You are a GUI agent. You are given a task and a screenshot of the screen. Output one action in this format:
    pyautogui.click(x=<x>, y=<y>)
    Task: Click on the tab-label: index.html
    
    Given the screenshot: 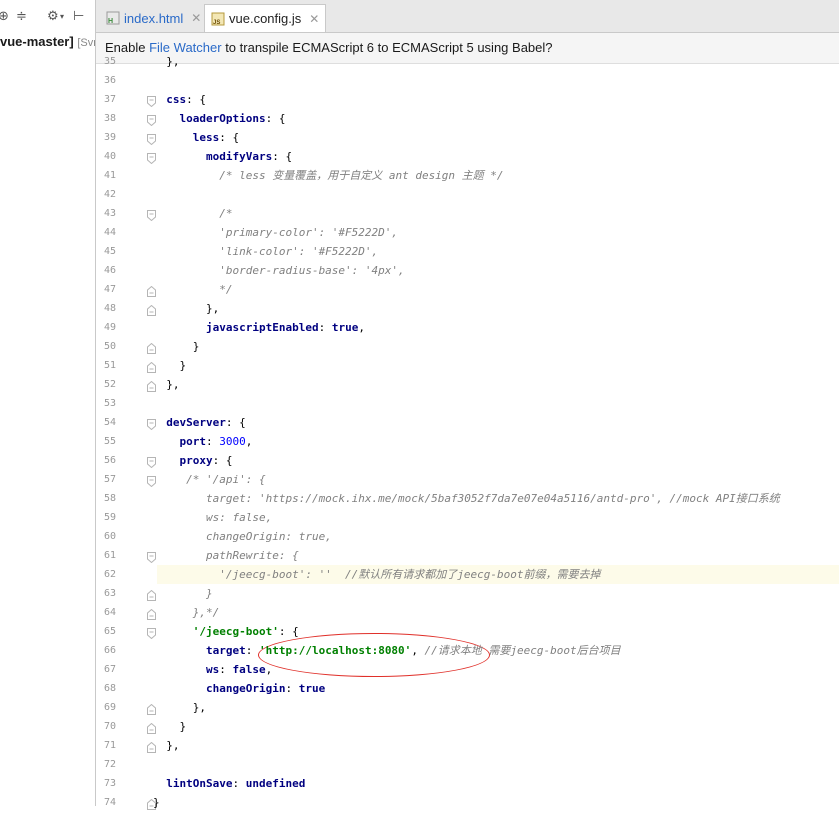 What is the action you would take?
    pyautogui.click(x=154, y=18)
    